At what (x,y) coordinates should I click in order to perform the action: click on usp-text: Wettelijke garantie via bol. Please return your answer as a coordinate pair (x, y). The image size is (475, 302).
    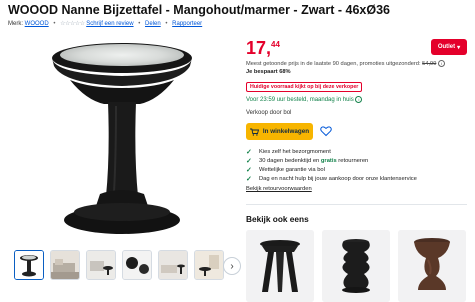
    Looking at the image, I should click on (292, 170).